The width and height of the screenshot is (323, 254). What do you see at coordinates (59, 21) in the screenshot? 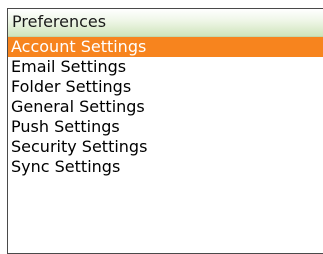
I see `screen-title: Preferences` at bounding box center [59, 21].